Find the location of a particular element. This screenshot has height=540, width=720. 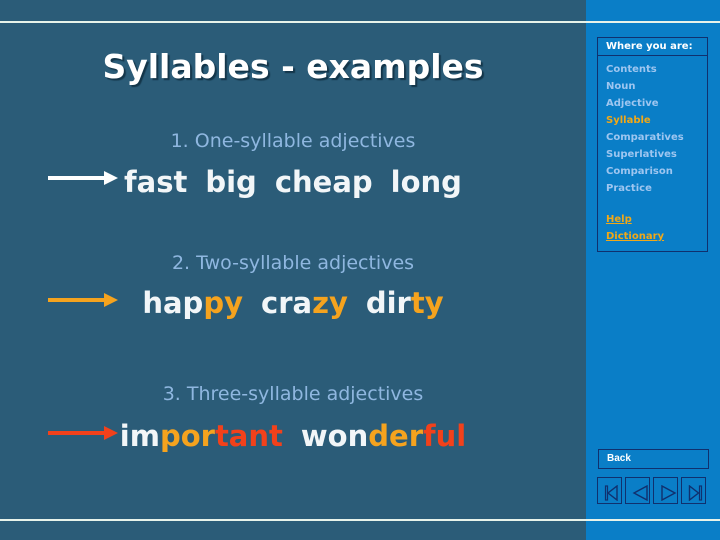

syllable: por is located at coordinates (187, 436).